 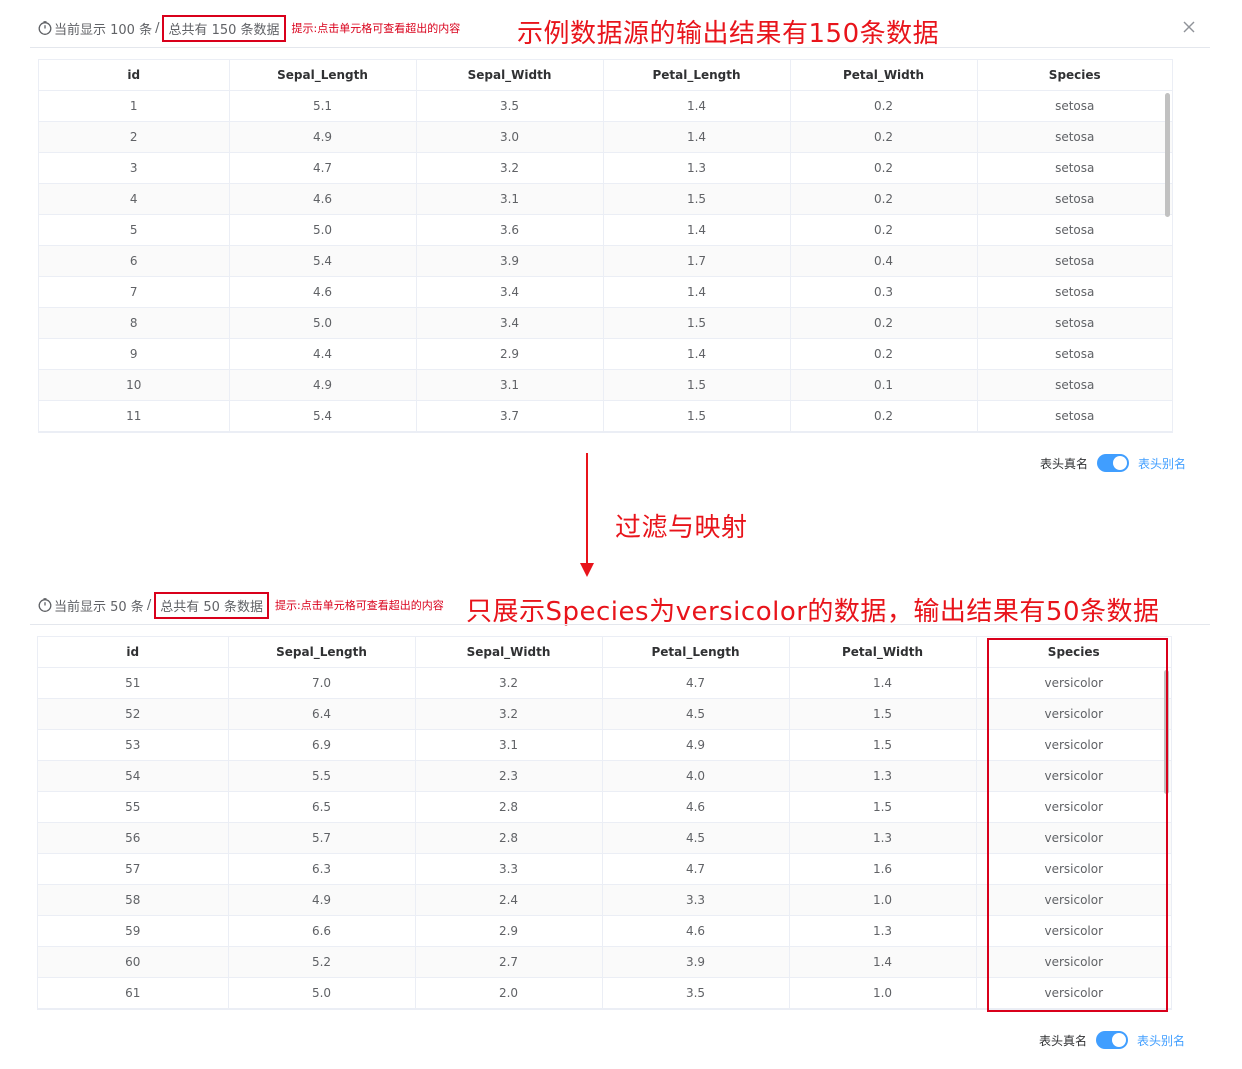 What do you see at coordinates (884, 261) in the screenshot?
I see `table-cell: 0.4` at bounding box center [884, 261].